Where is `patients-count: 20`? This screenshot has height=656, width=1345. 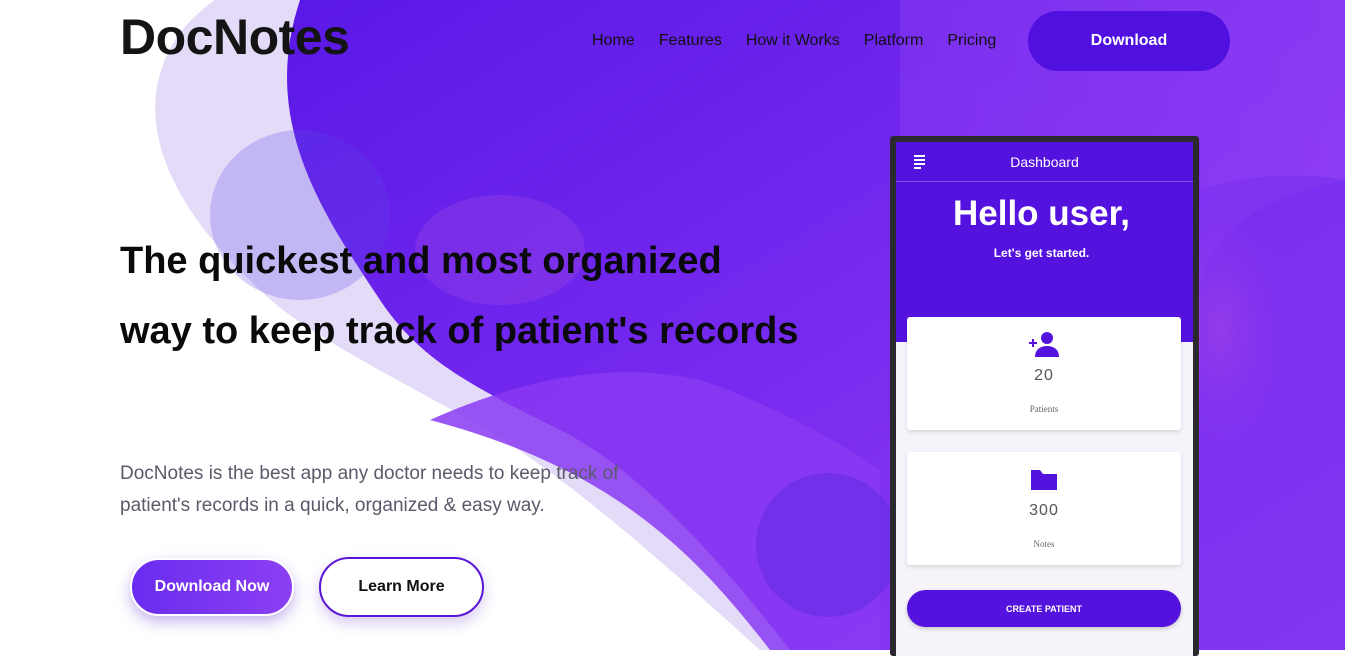
patients-count: 20 is located at coordinates (1044, 375).